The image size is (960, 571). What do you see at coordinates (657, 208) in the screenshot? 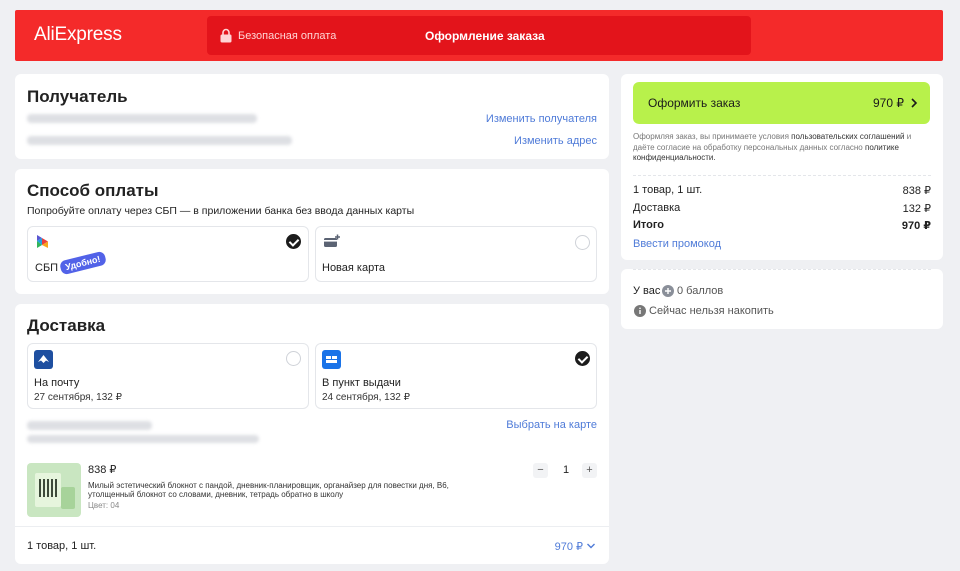
I see `summary-delivery-label: Доставка` at bounding box center [657, 208].